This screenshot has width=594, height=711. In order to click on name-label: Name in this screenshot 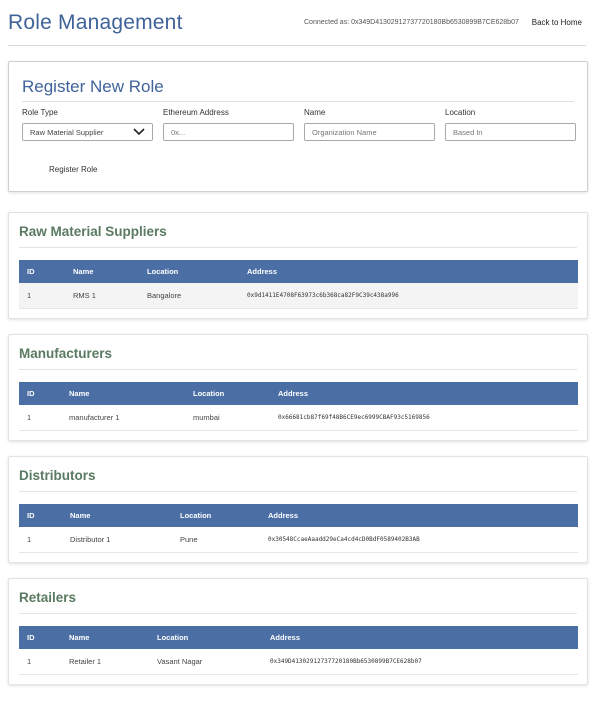, I will do `click(315, 112)`.